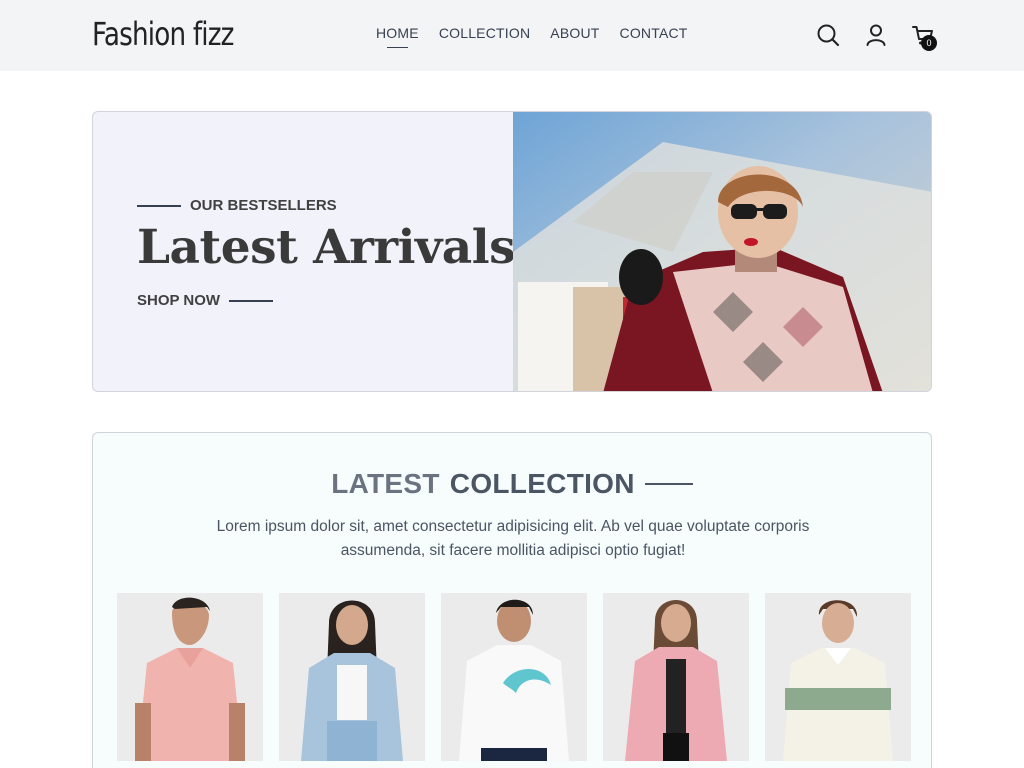  What do you see at coordinates (326, 247) in the screenshot?
I see `hero-title: Latest Arrivals` at bounding box center [326, 247].